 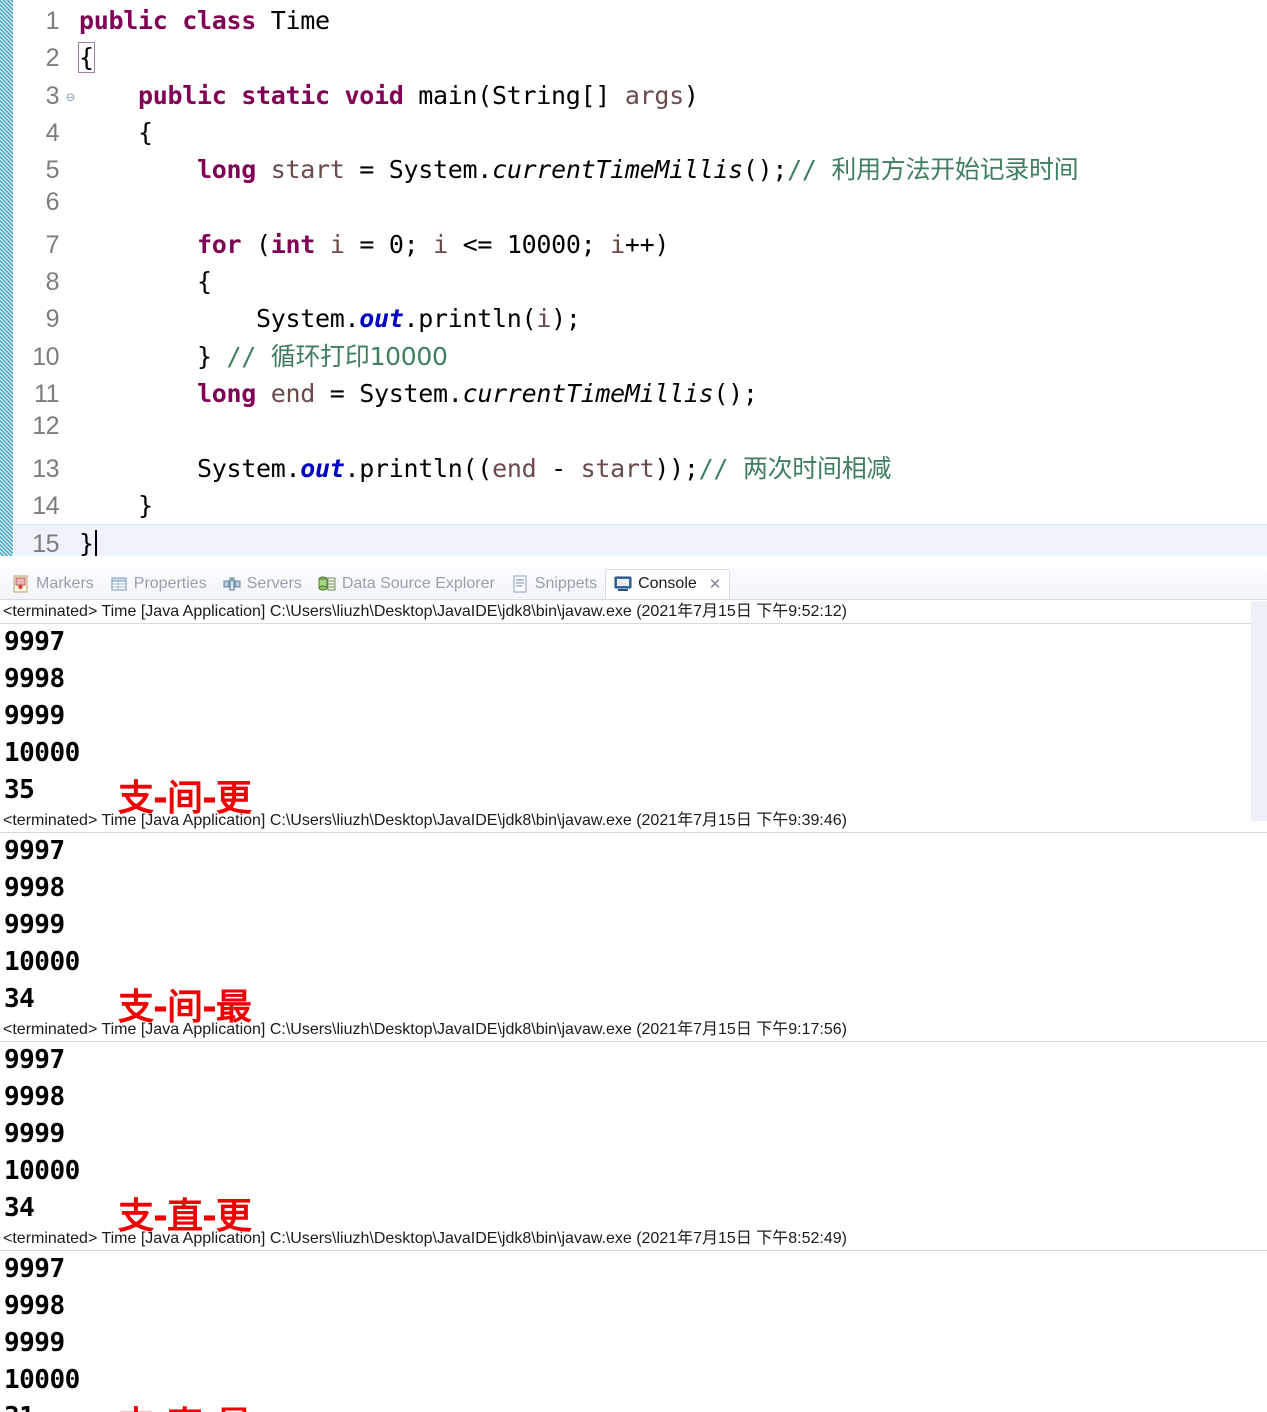 What do you see at coordinates (817, 468) in the screenshot?
I see `code-token: 两次时间相减` at bounding box center [817, 468].